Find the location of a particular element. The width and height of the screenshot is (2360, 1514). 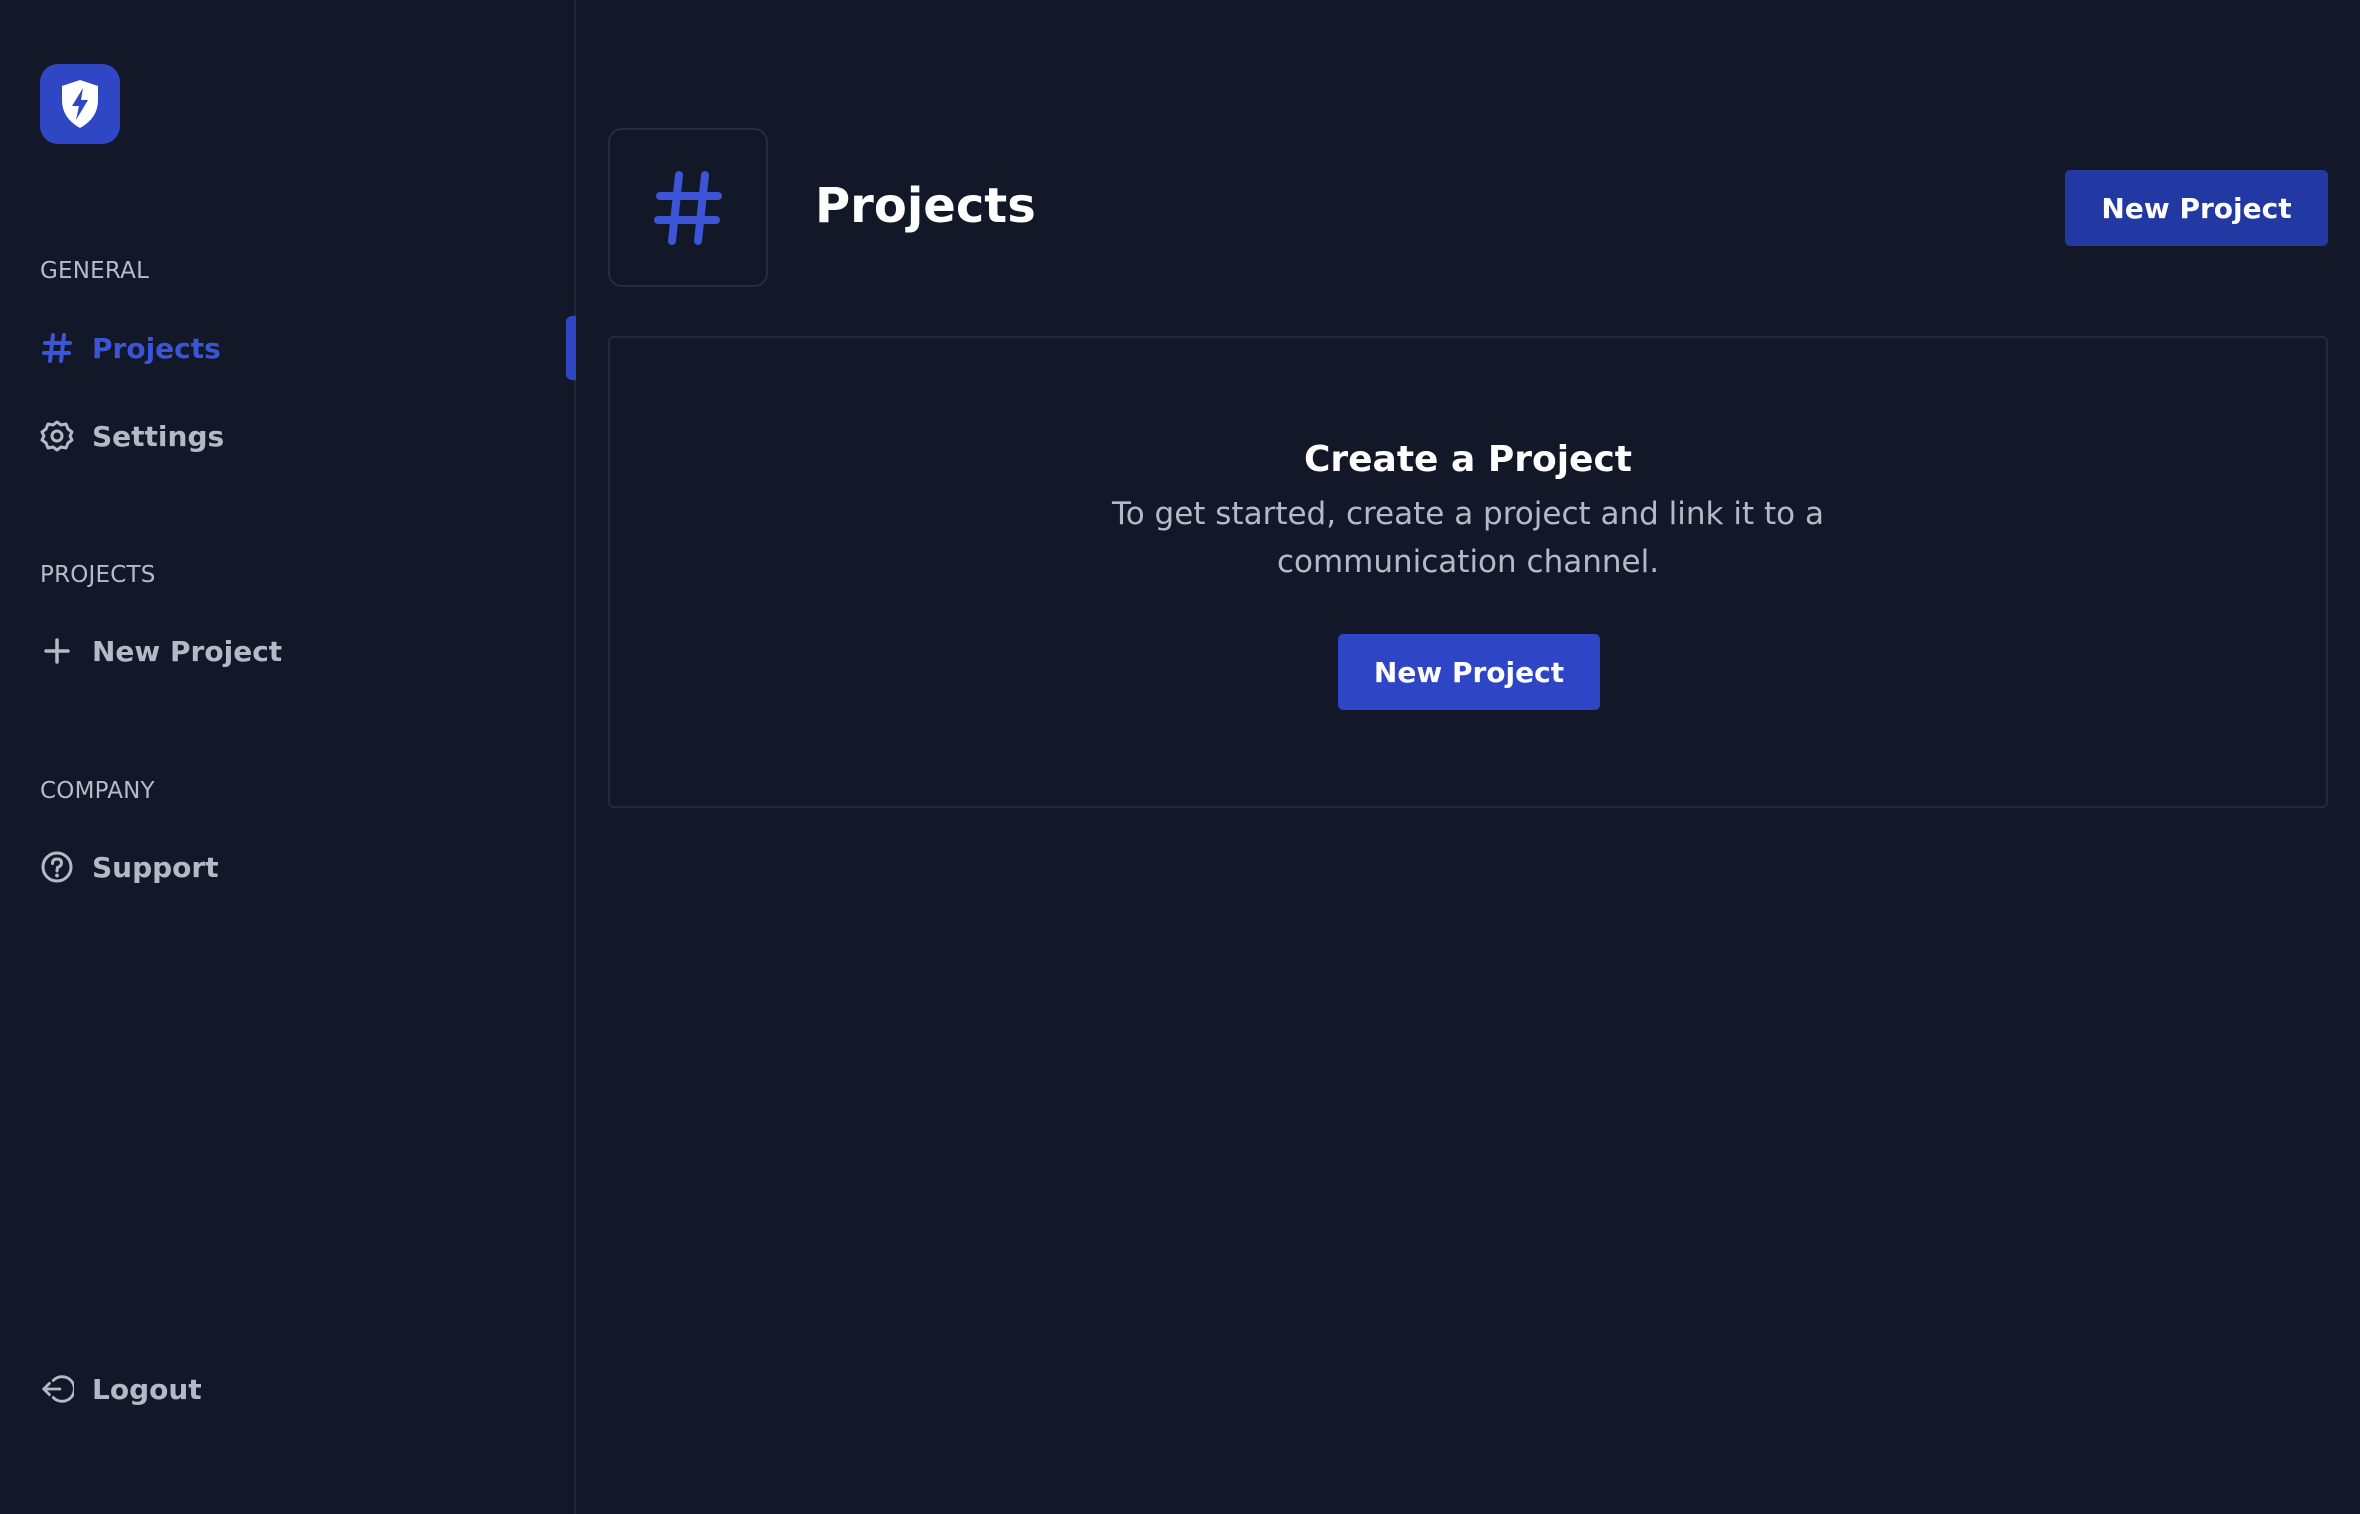

sidebar-item-label: New Project is located at coordinates (187, 651).